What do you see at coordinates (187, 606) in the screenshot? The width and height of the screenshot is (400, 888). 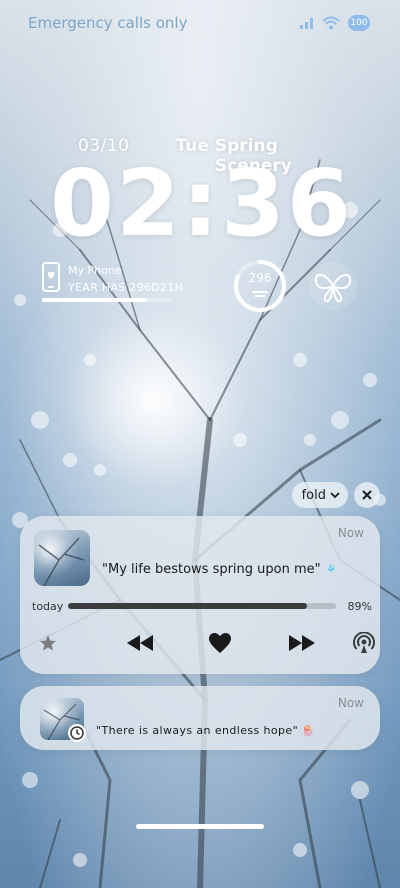 I see `playback-progress-fill` at bounding box center [187, 606].